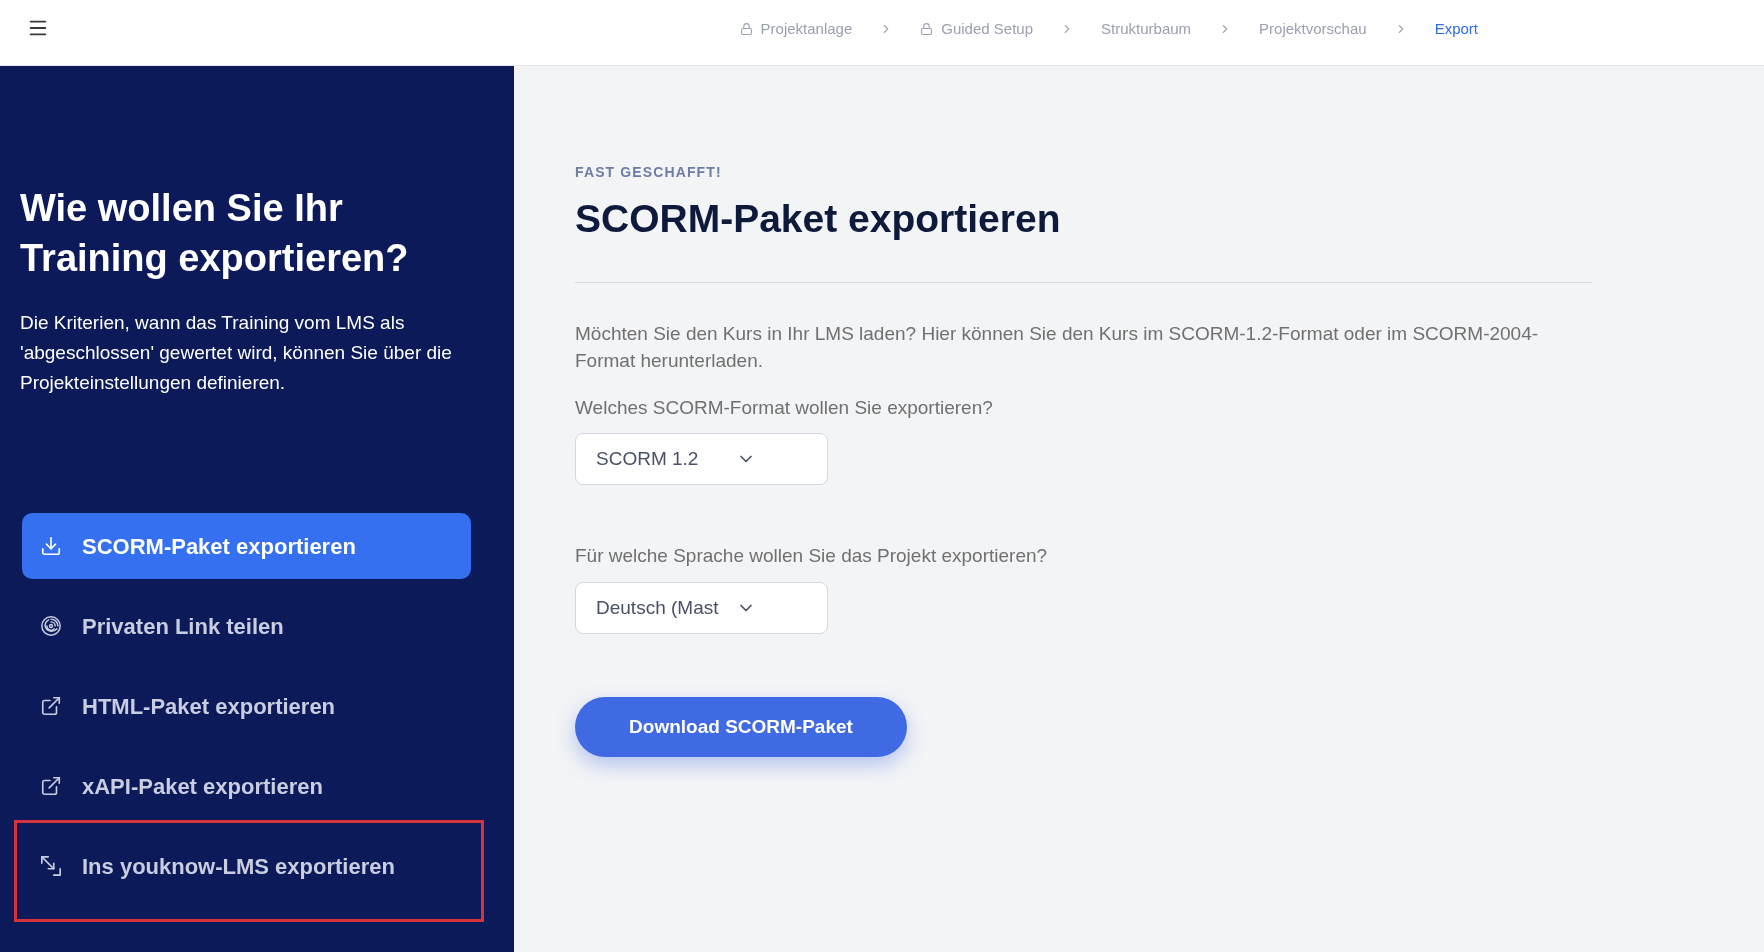  What do you see at coordinates (246, 546) in the screenshot?
I see `sidebar-item: SCORM-Paket exportieren` at bounding box center [246, 546].